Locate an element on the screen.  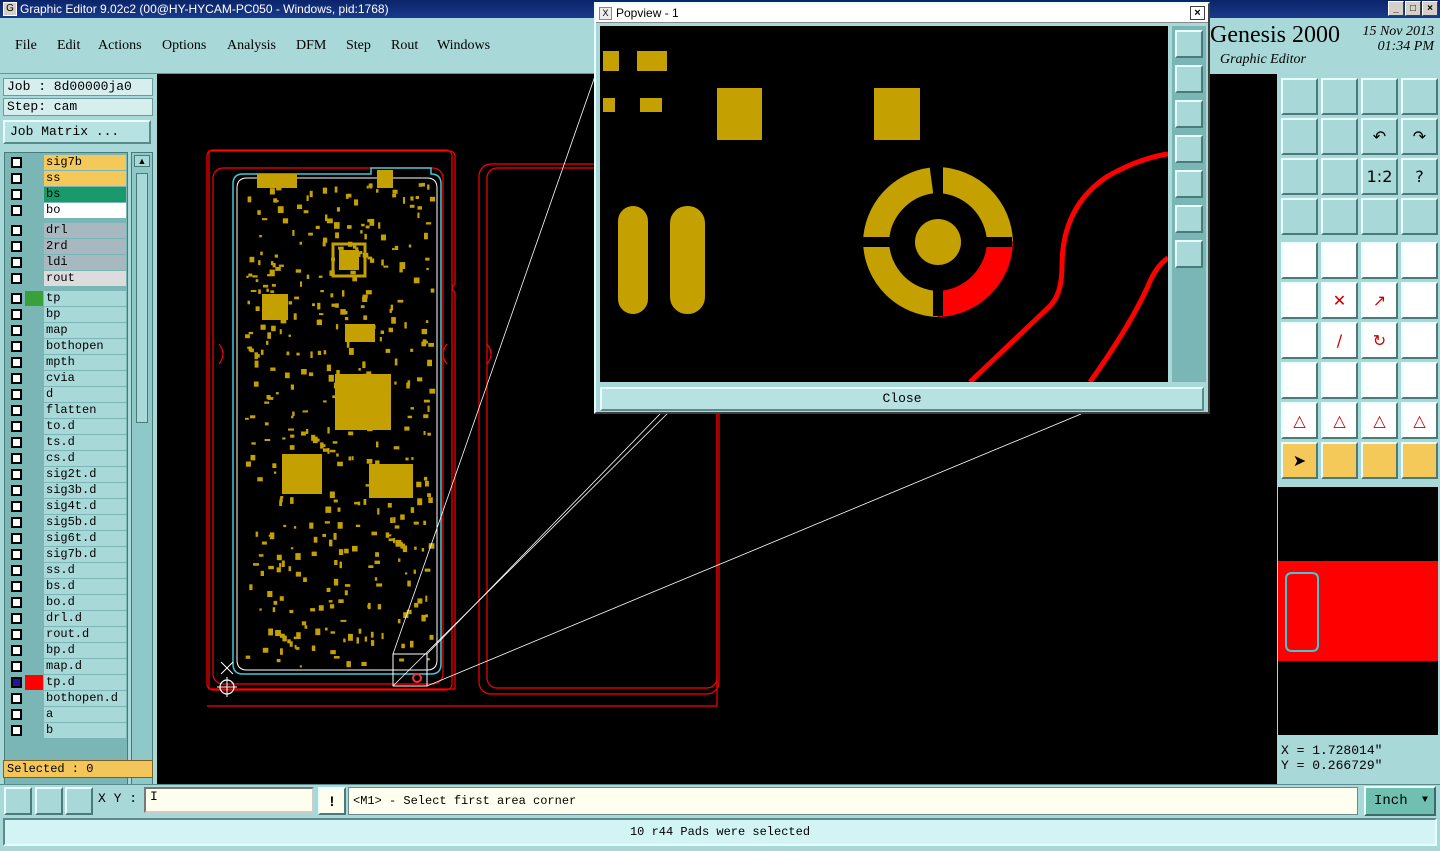
group-icon is located at coordinates (1419, 380).